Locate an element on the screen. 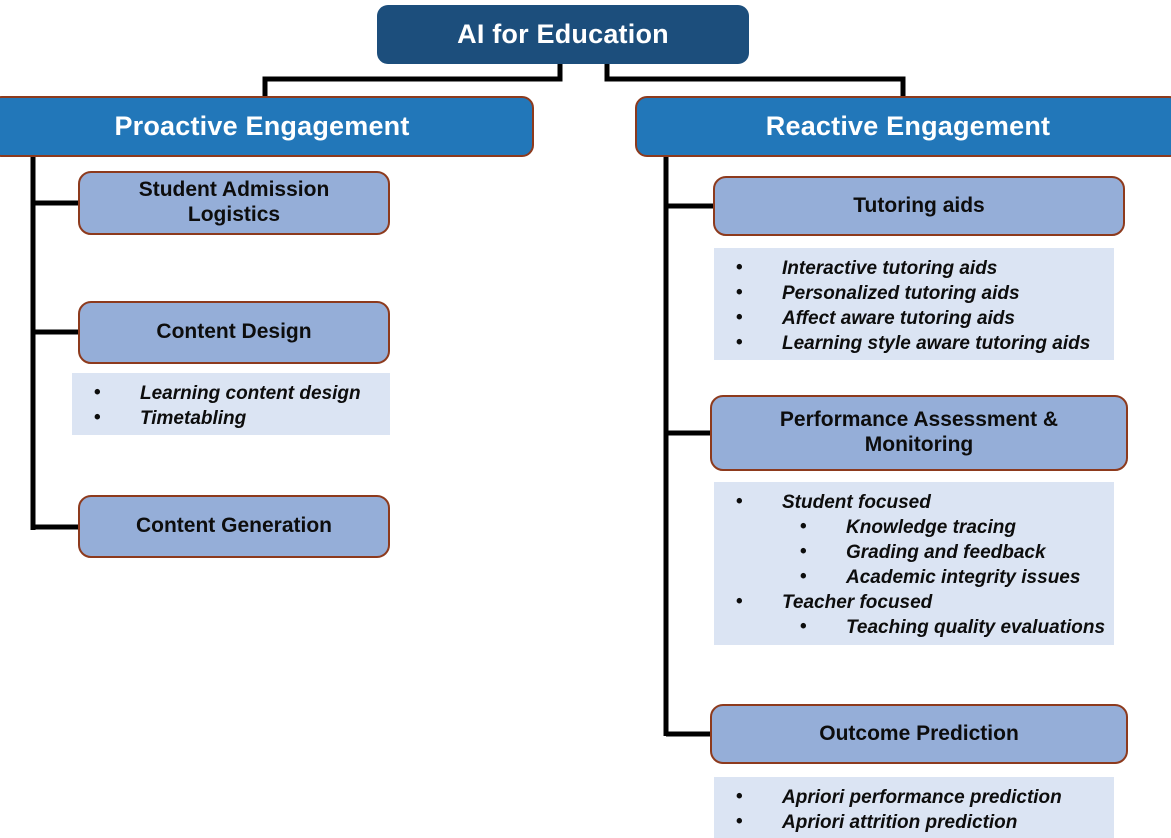 The image size is (1171, 838). node-label: Tutoring aids is located at coordinates (919, 205).